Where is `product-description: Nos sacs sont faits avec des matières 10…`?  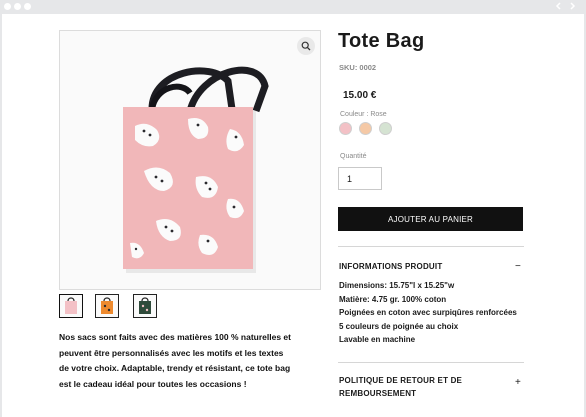
product-description: Nos sacs sont faits avec des matières 10… is located at coordinates (175, 360).